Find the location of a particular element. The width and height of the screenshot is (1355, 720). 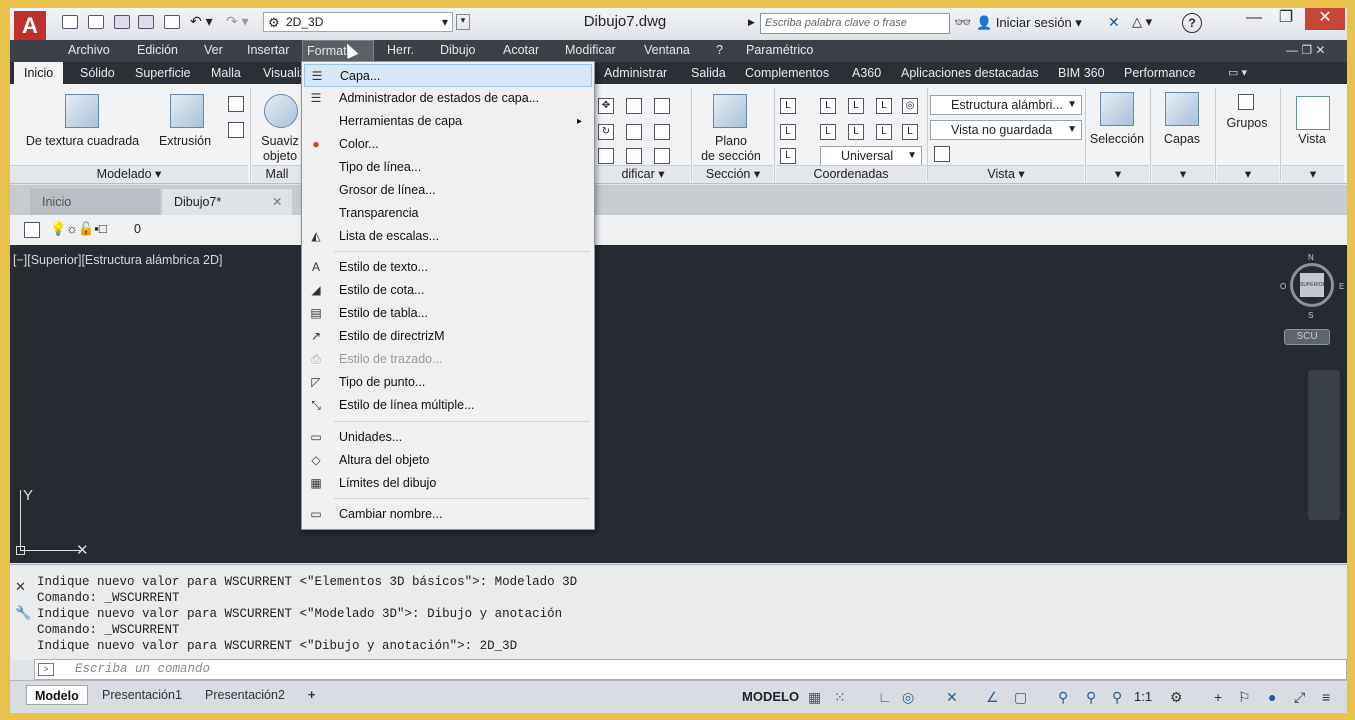

isolate-icon: ⚐ is located at coordinates (1244, 697).